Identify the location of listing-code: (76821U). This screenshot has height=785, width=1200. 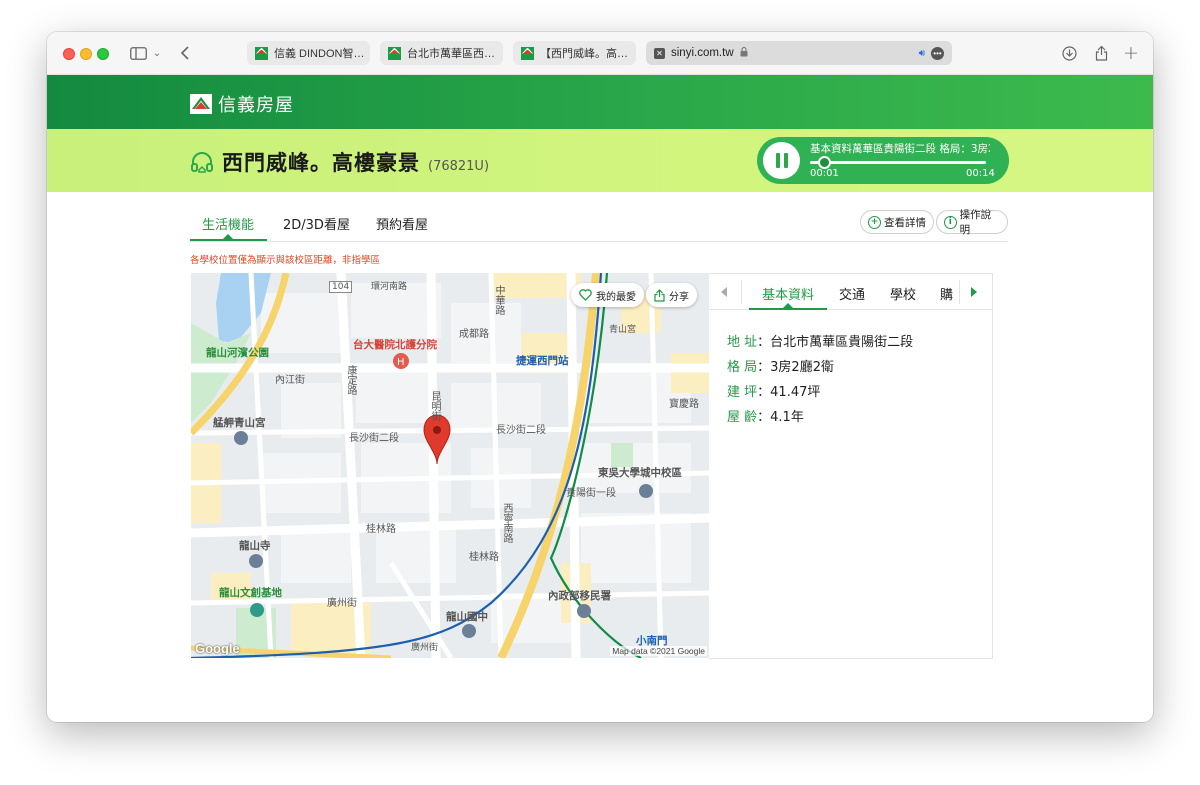
(459, 166).